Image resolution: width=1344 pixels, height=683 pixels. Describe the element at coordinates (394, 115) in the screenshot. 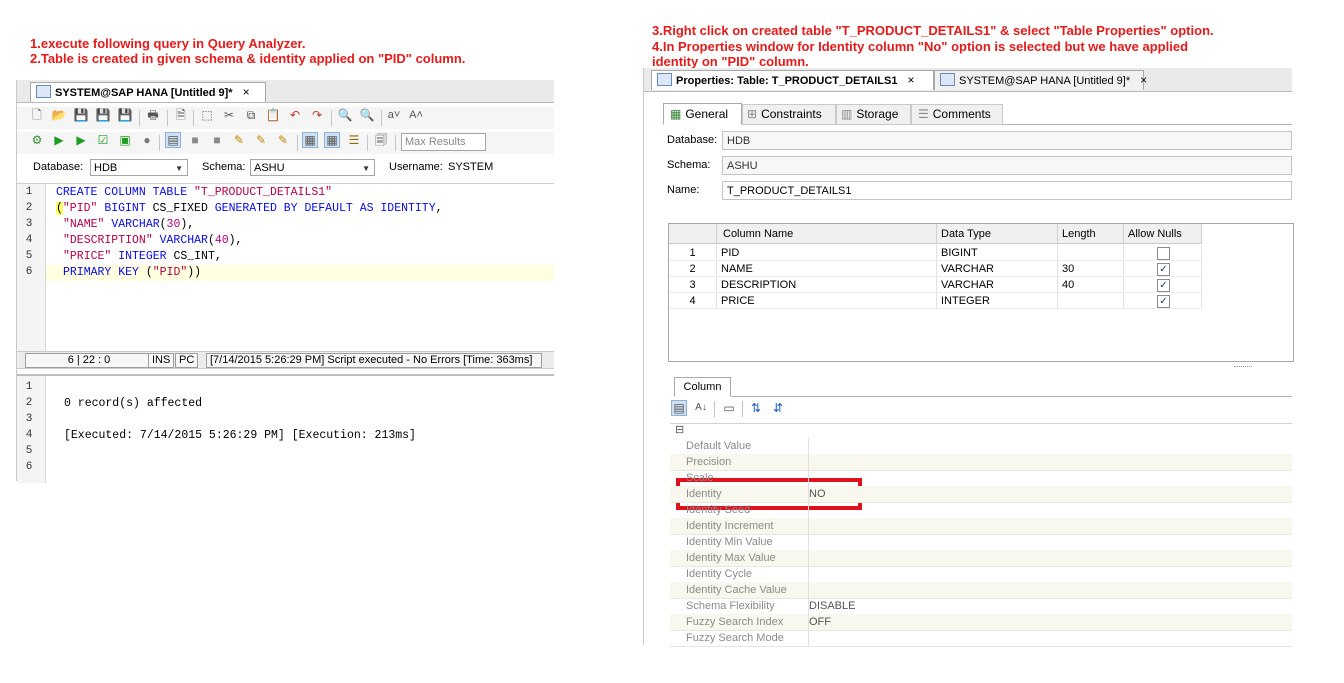

I see `font-decrease-icon: a˅` at that location.